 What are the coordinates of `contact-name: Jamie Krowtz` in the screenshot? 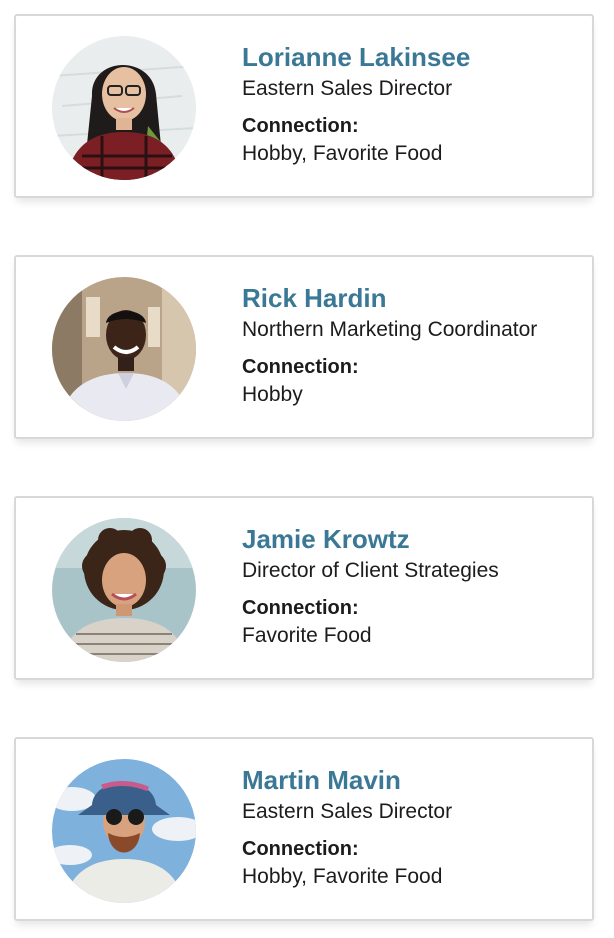 It's located at (412, 539).